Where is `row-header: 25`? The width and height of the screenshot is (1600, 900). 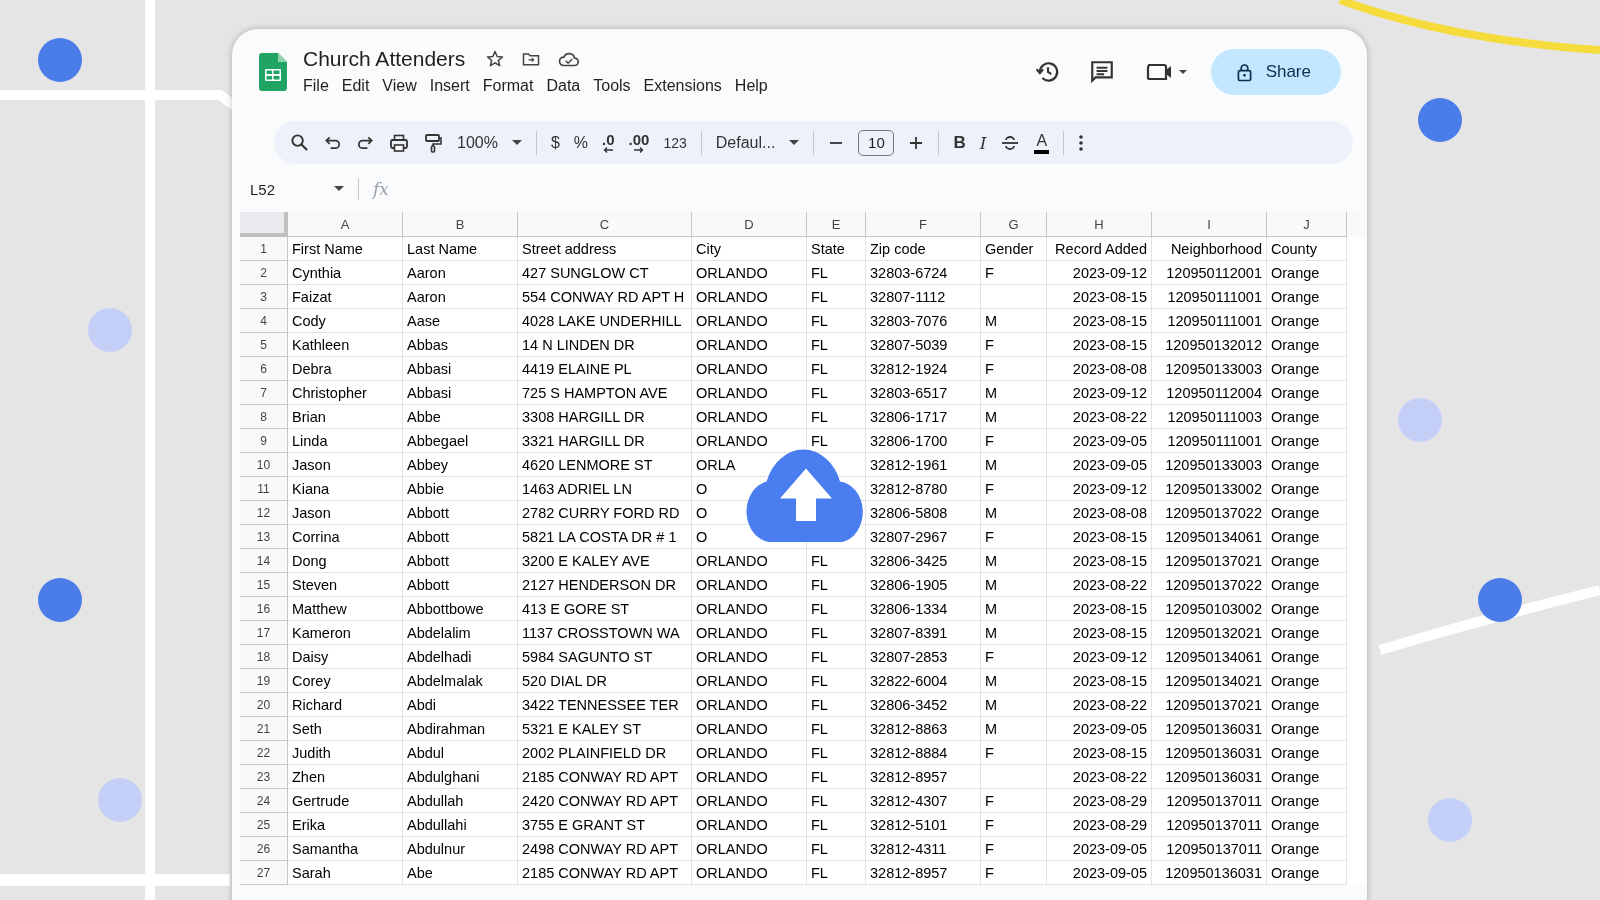 row-header: 25 is located at coordinates (264, 825).